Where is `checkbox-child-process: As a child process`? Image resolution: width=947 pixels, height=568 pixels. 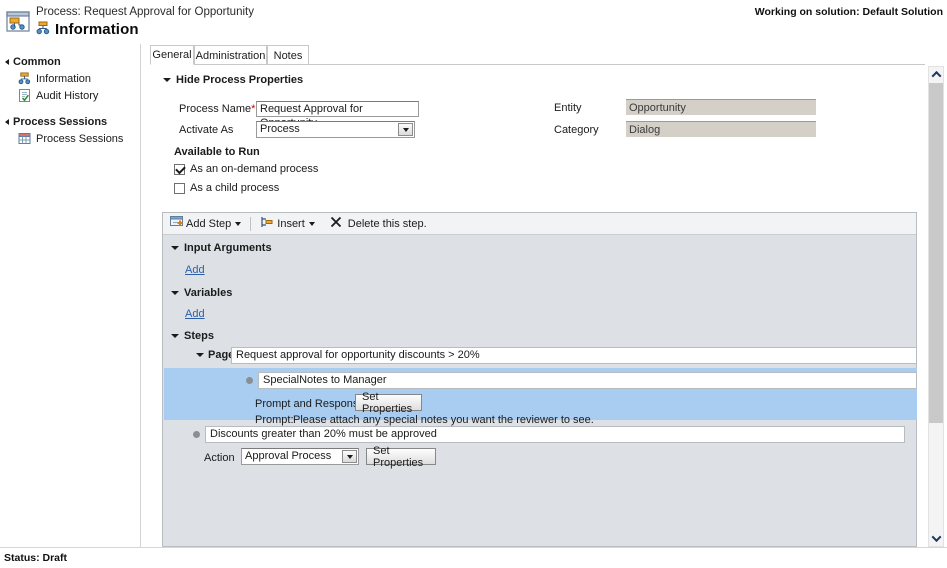
checkbox-child-process: As a child process is located at coordinates (226, 188).